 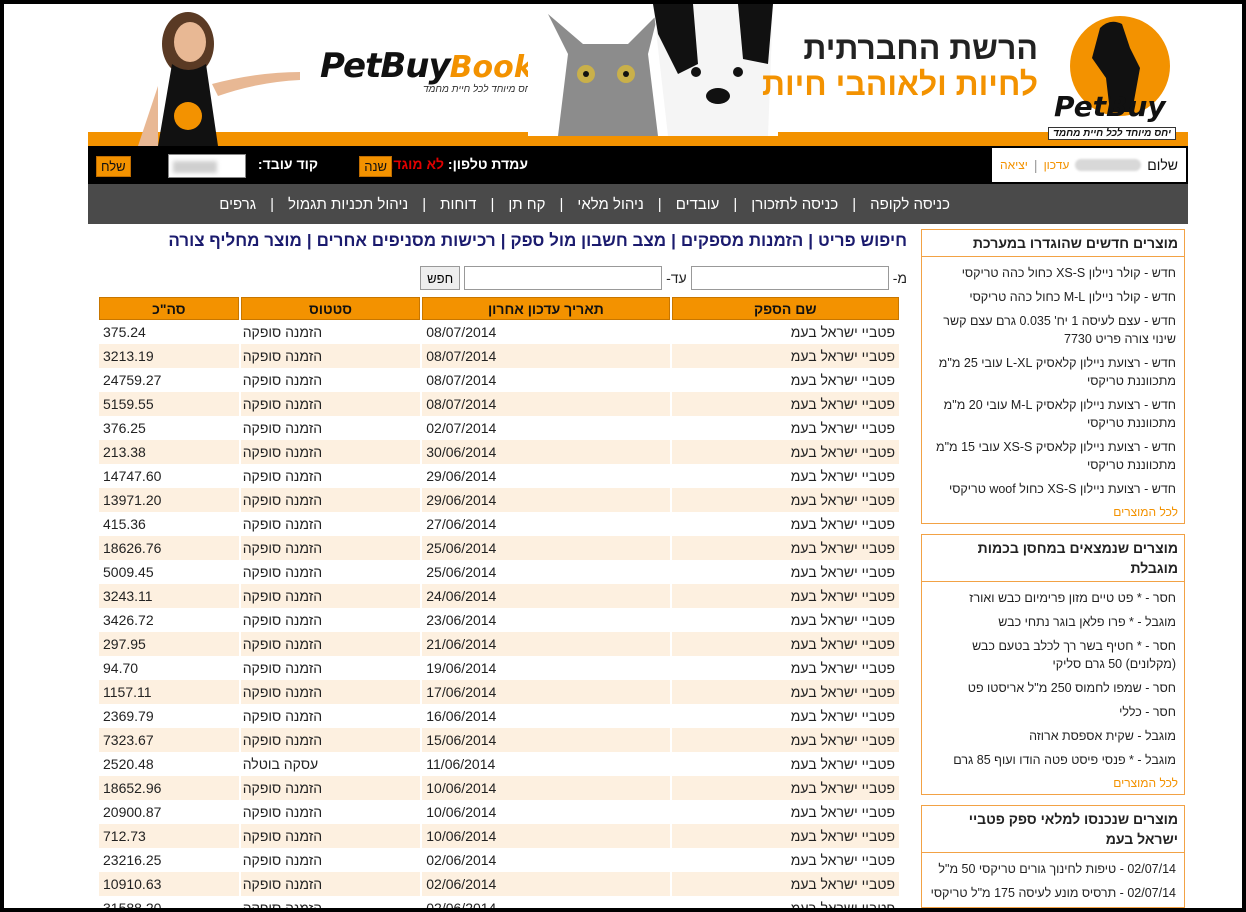 What do you see at coordinates (1053, 688) in the screenshot?
I see `list-item: חסר - שמפו לחמוס 250 מ"ל אריסטו פט` at bounding box center [1053, 688].